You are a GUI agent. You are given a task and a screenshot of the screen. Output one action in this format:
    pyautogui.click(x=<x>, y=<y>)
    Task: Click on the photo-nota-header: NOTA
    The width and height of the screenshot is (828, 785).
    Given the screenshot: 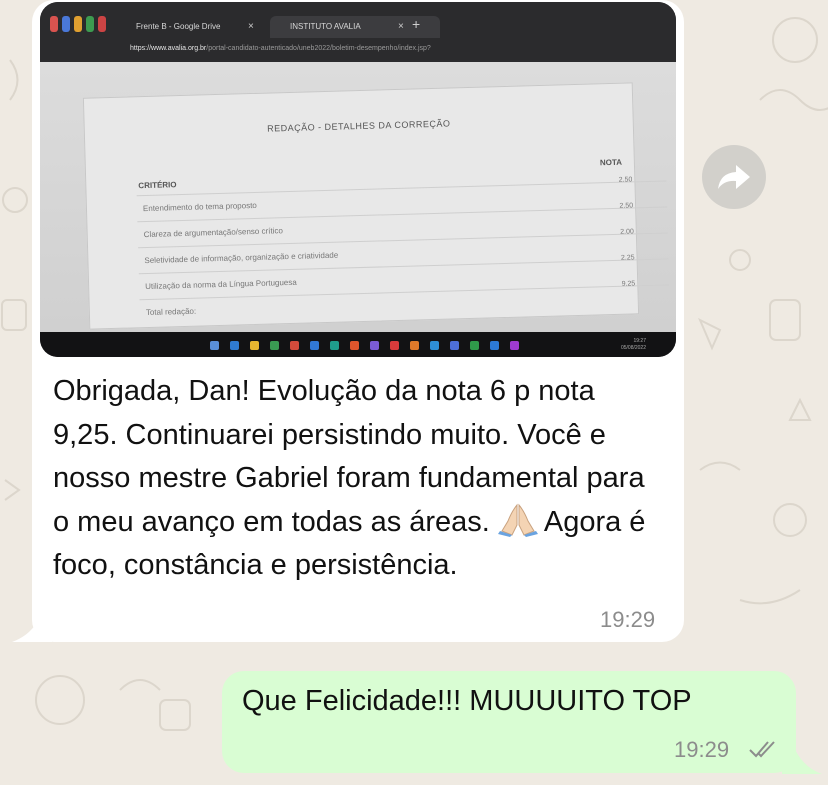 What is the action you would take?
    pyautogui.click(x=611, y=162)
    